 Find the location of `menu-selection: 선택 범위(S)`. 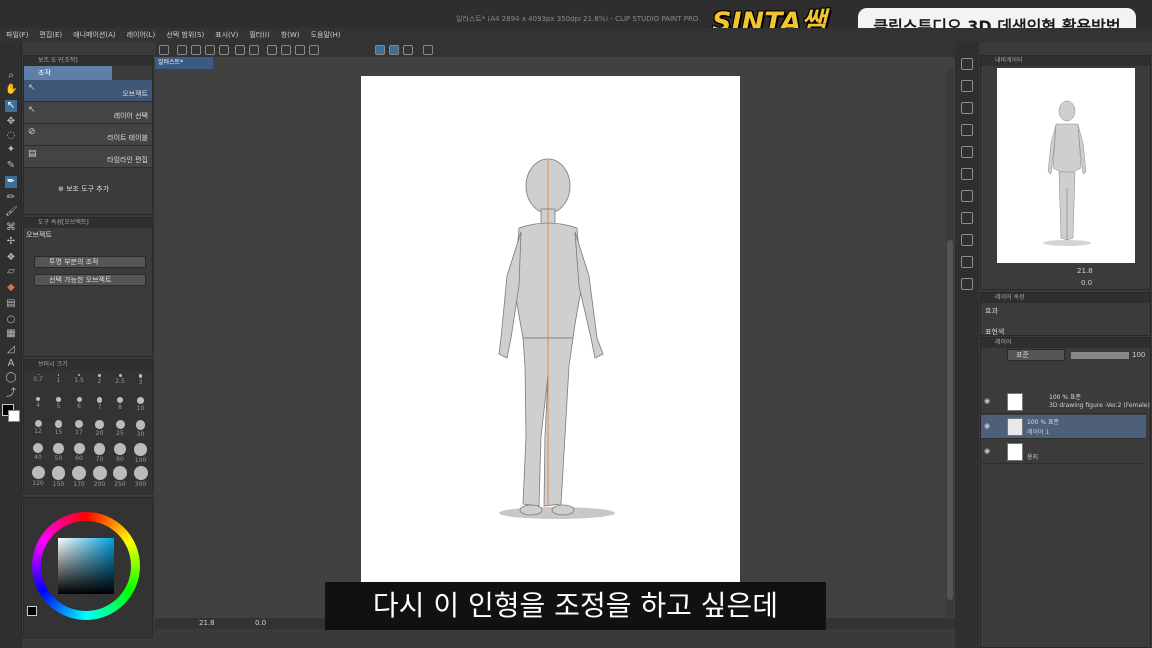

menu-selection: 선택 범위(S) is located at coordinates (185, 35).